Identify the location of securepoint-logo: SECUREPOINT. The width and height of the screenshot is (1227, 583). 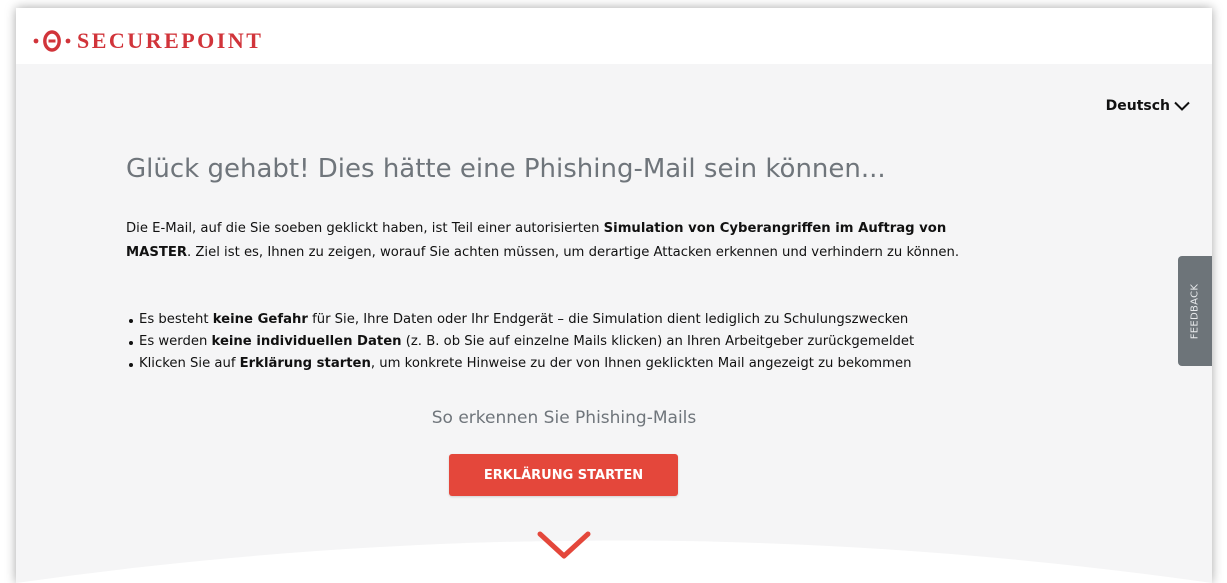
(148, 40).